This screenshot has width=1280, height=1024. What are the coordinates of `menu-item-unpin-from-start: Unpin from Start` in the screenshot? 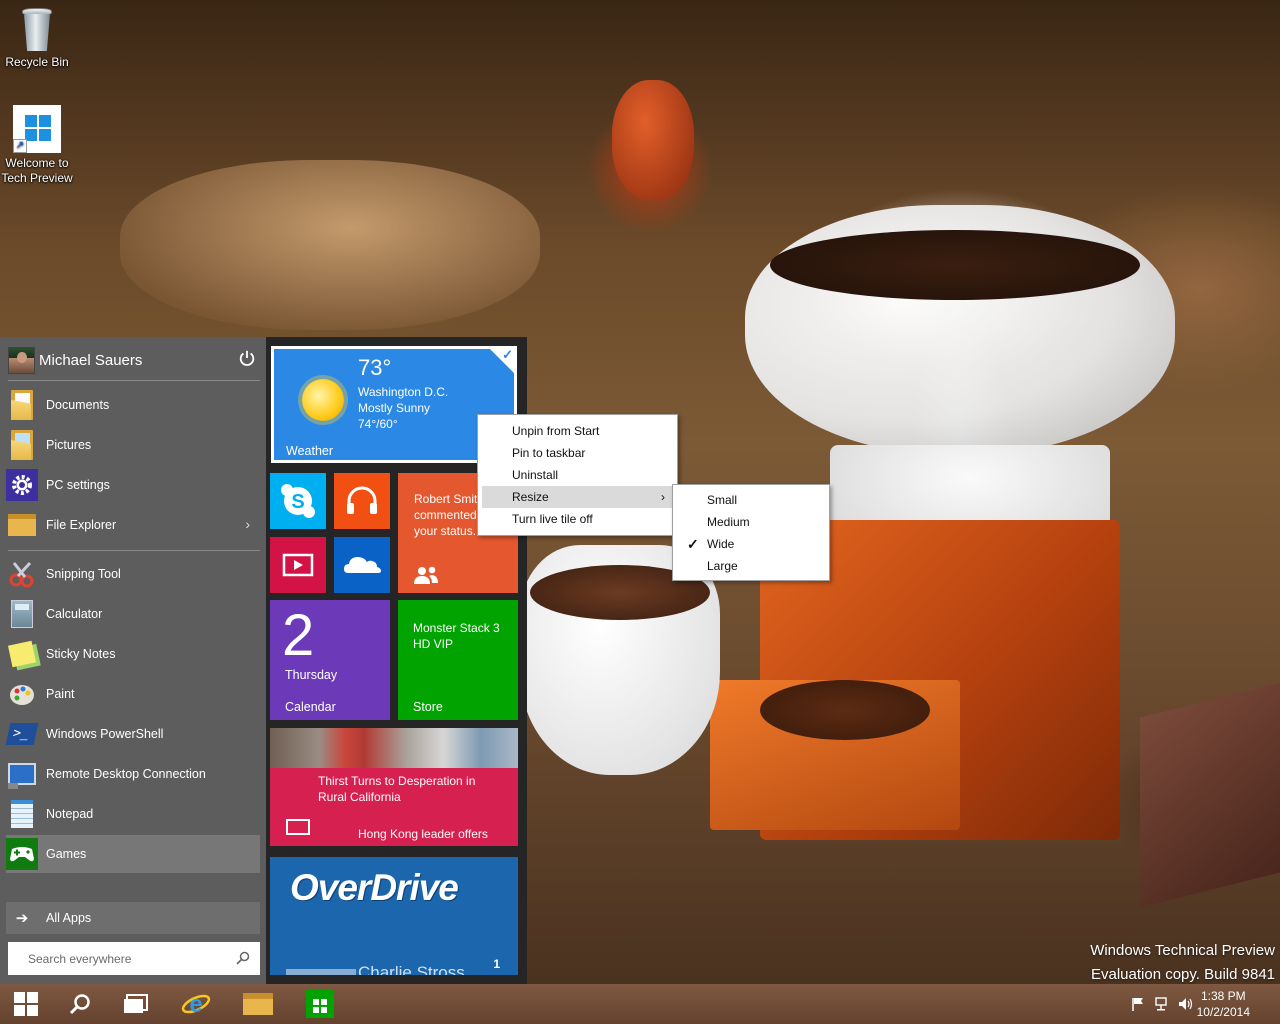 It's located at (577, 431).